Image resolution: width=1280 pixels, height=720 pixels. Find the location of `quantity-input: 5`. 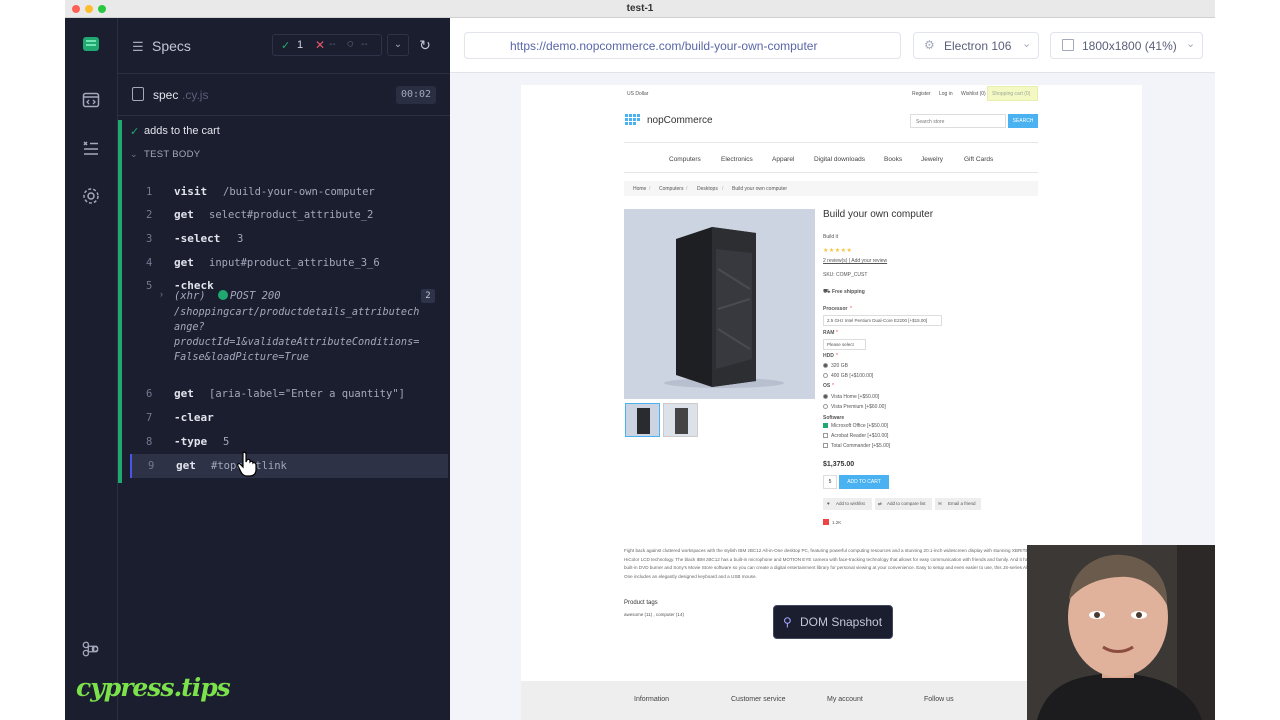

quantity-input: 5 is located at coordinates (830, 482).